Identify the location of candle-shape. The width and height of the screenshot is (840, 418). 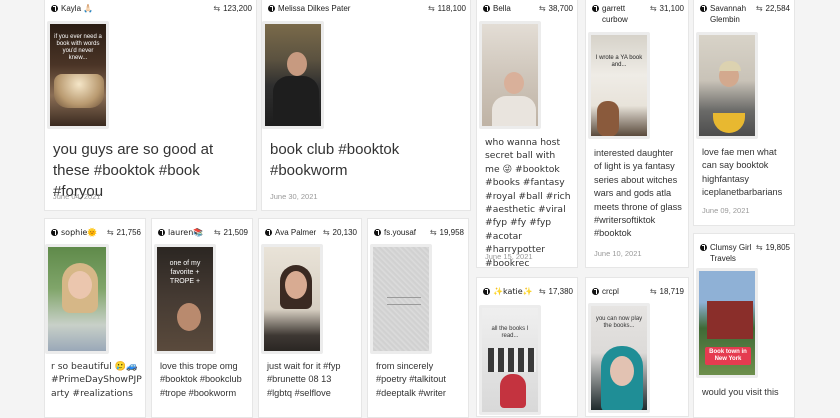
(79, 91).